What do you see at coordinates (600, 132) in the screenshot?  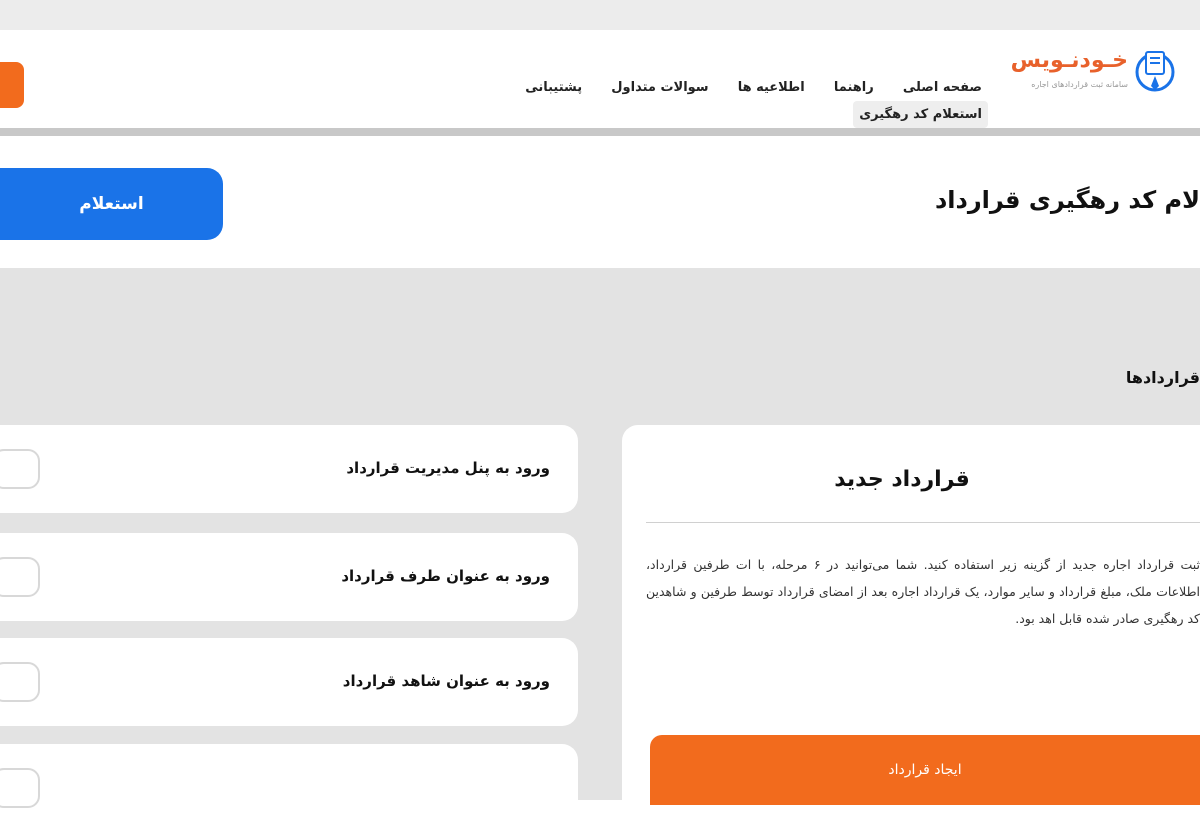 I see `header-divider` at bounding box center [600, 132].